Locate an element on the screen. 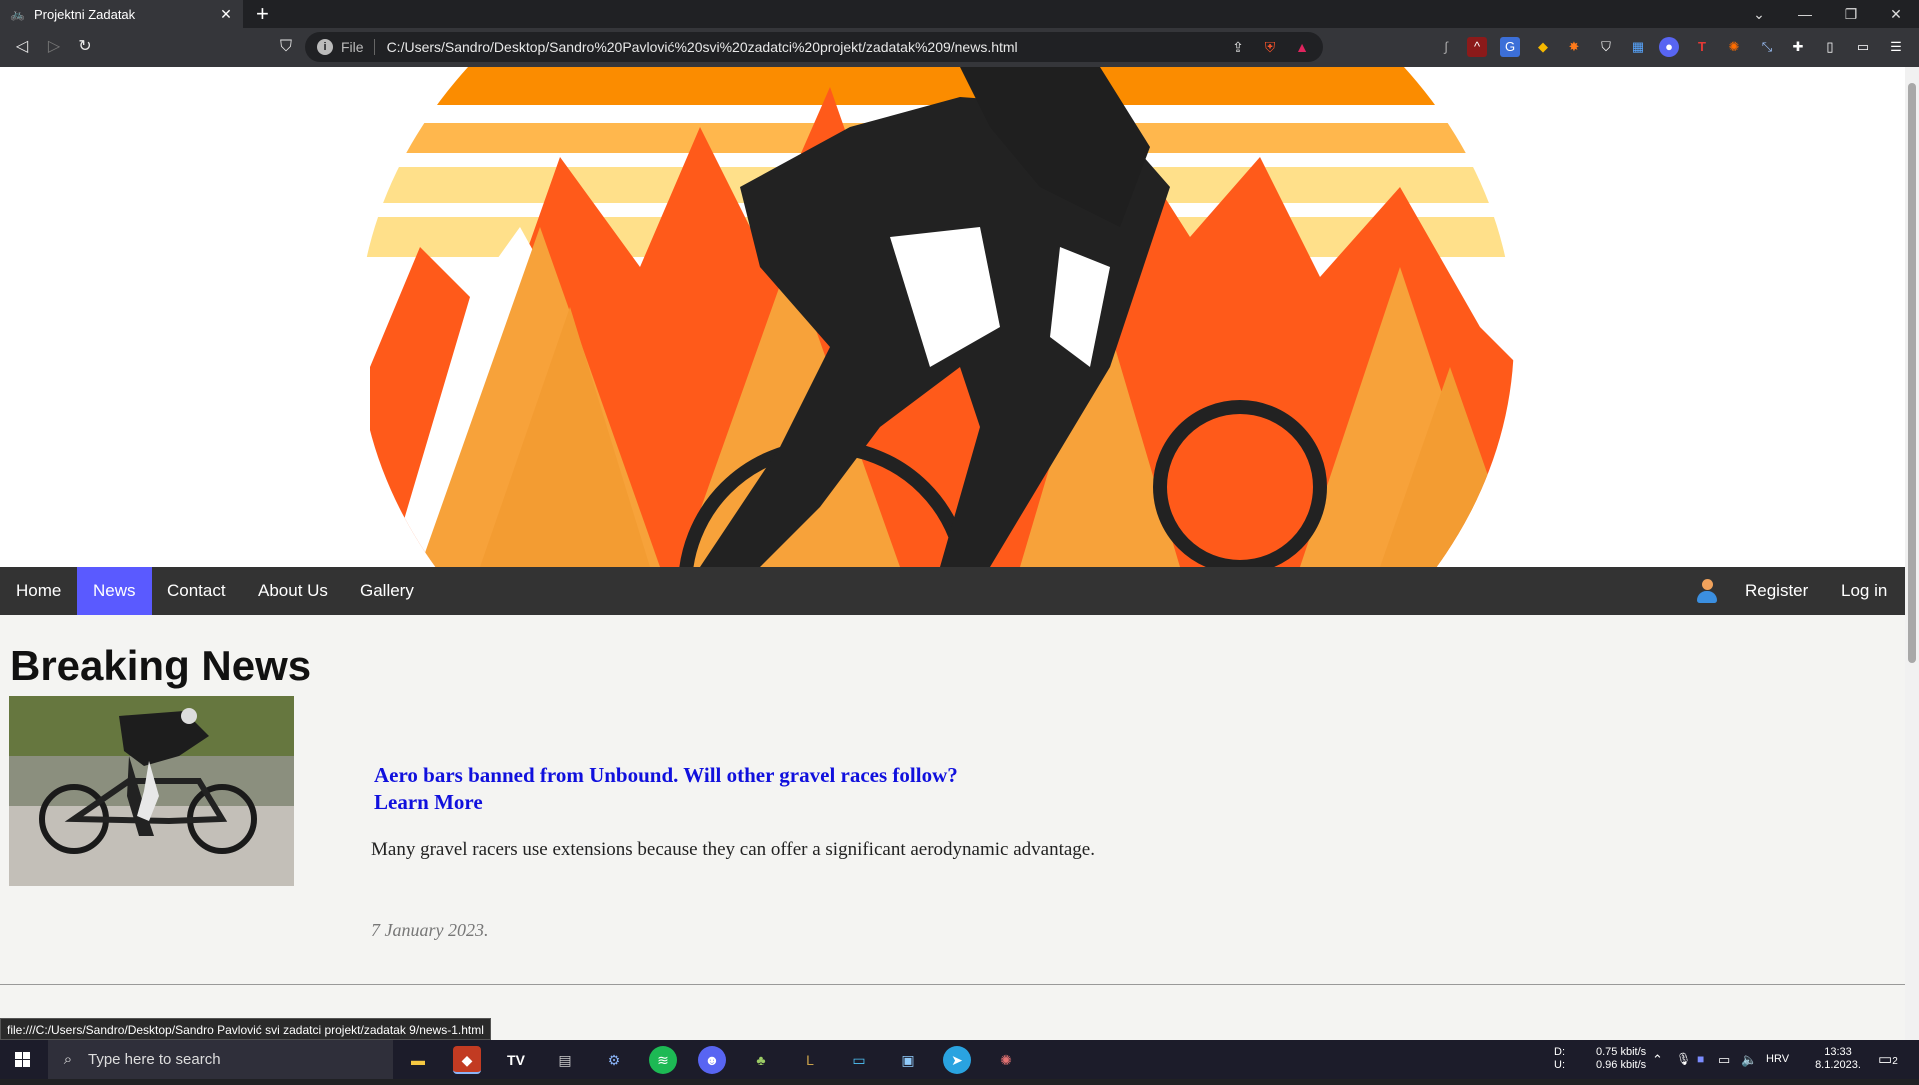 This screenshot has width=1919, height=1085. close-window-button: ✕ is located at coordinates (1896, 14).